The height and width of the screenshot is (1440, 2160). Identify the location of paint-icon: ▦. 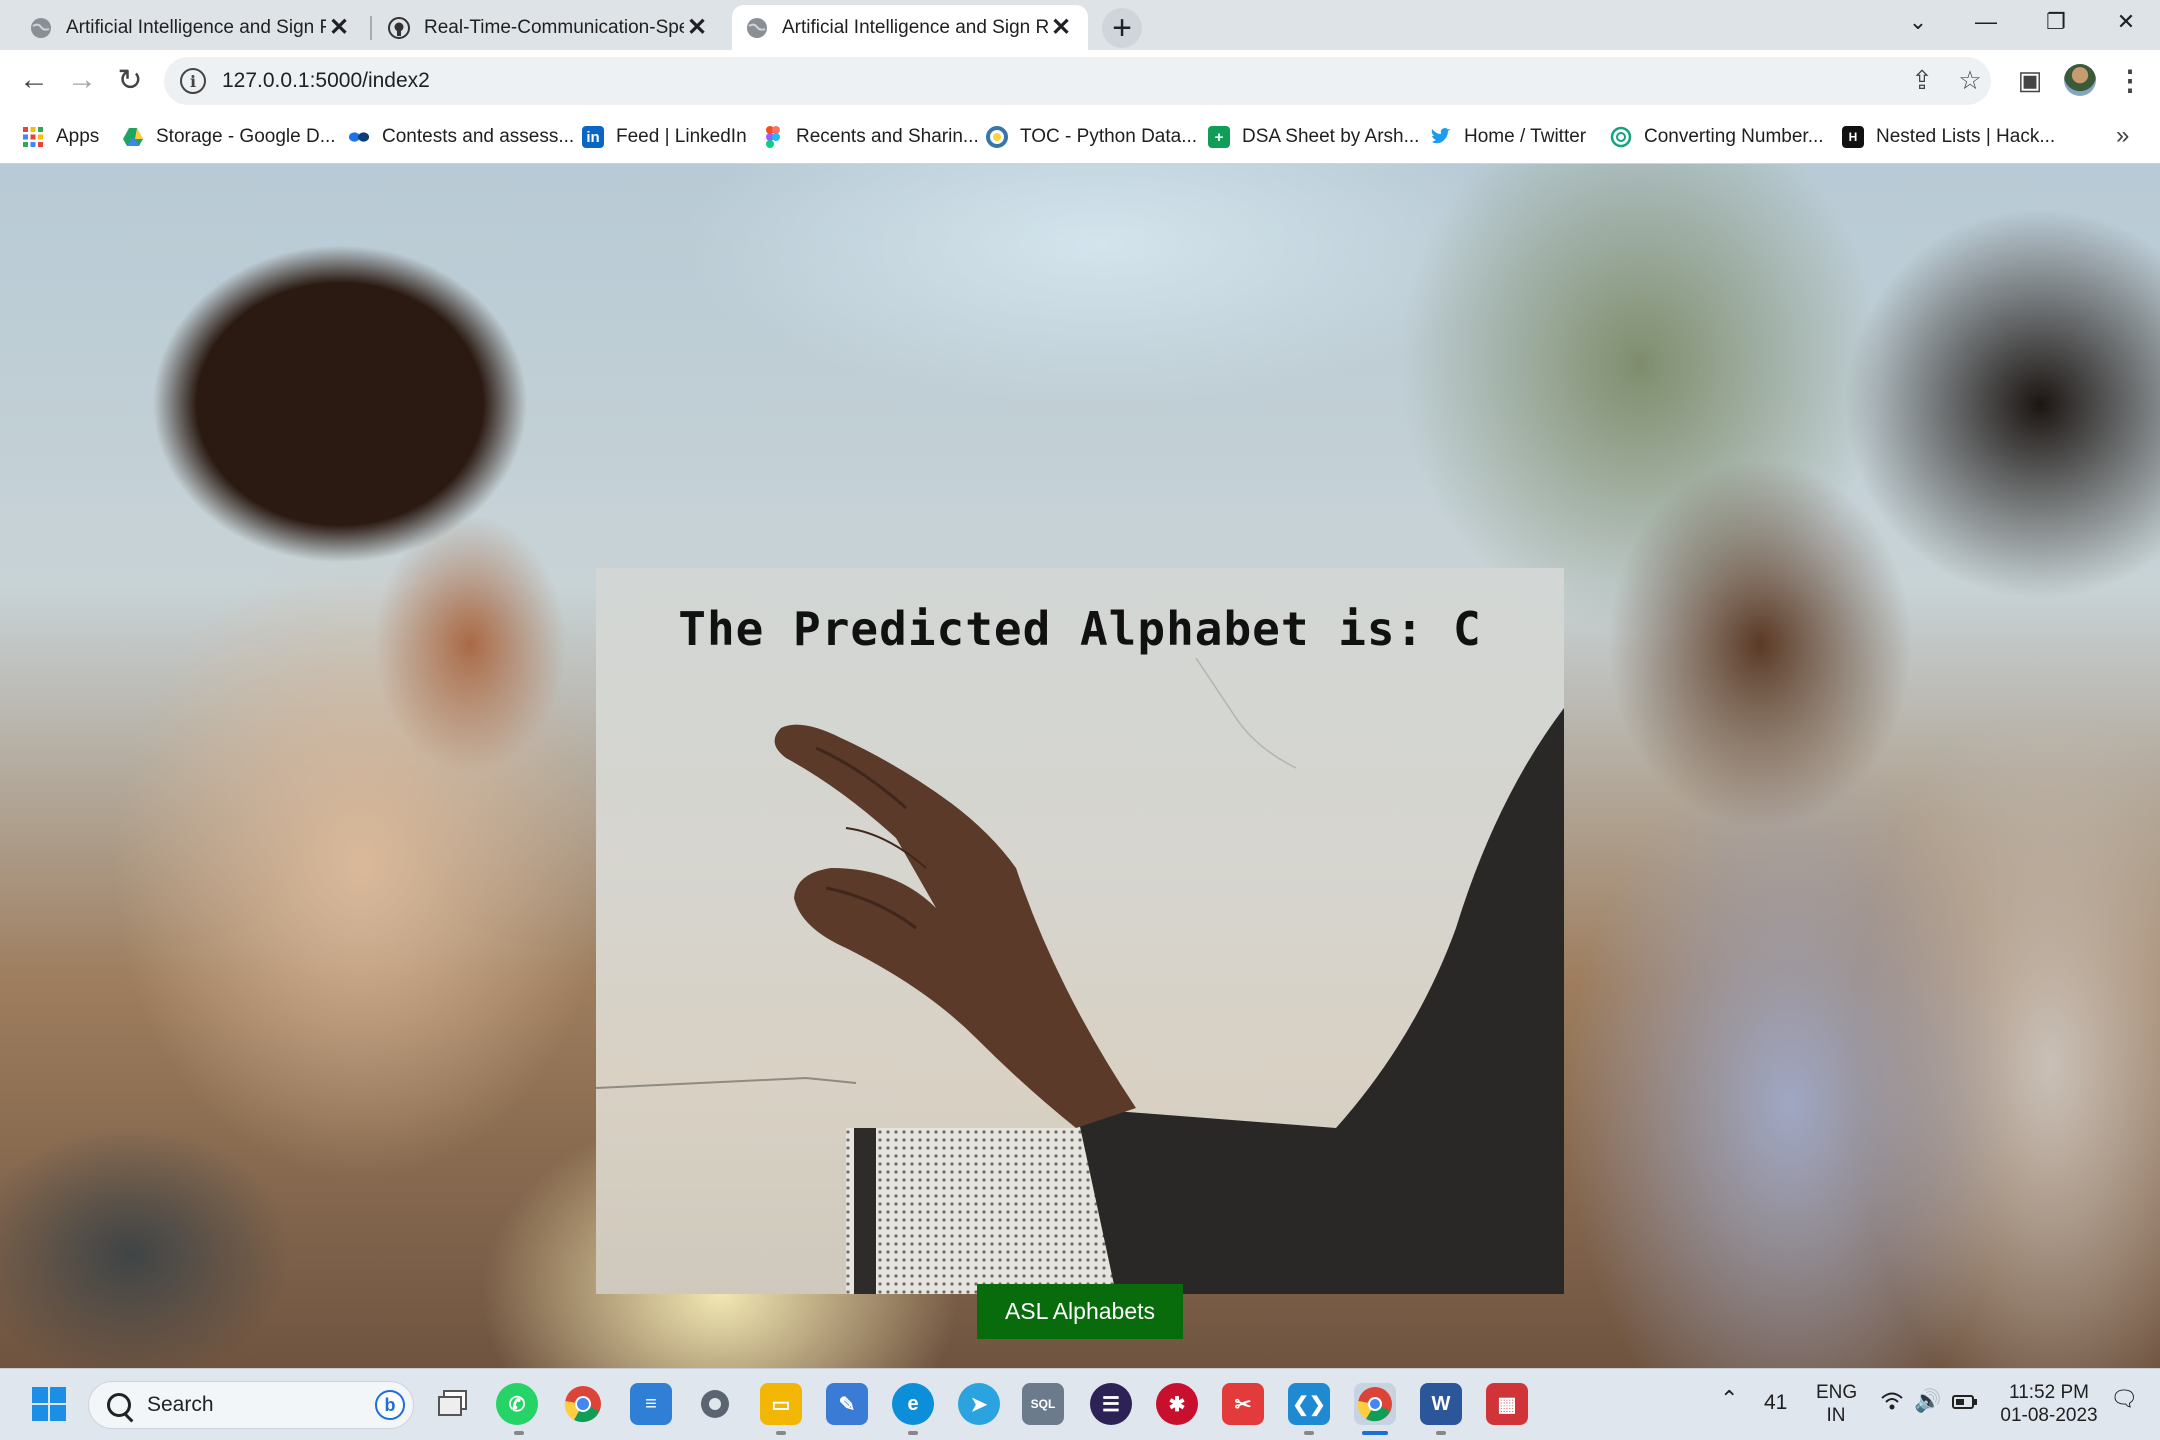
(1507, 1404).